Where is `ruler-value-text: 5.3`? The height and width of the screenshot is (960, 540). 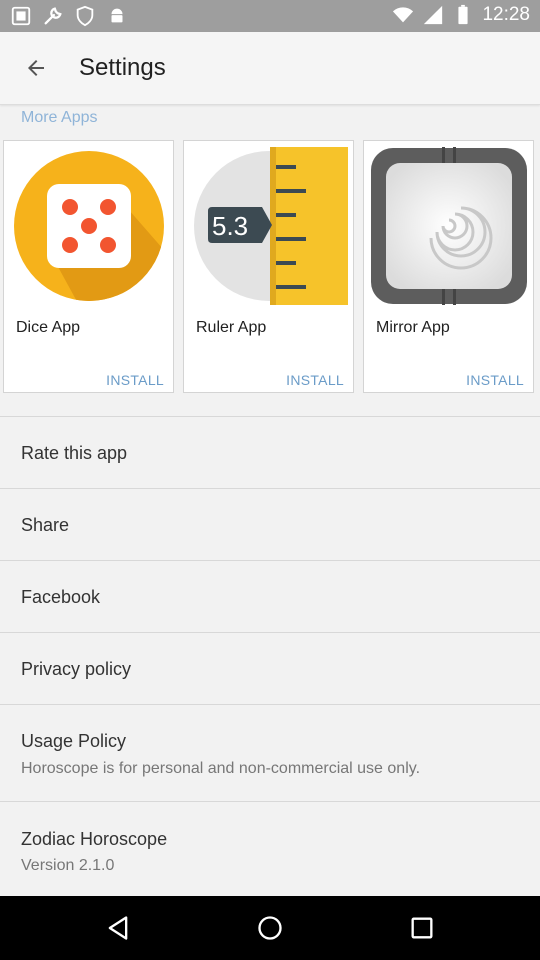
ruler-value-text: 5.3 is located at coordinates (230, 226).